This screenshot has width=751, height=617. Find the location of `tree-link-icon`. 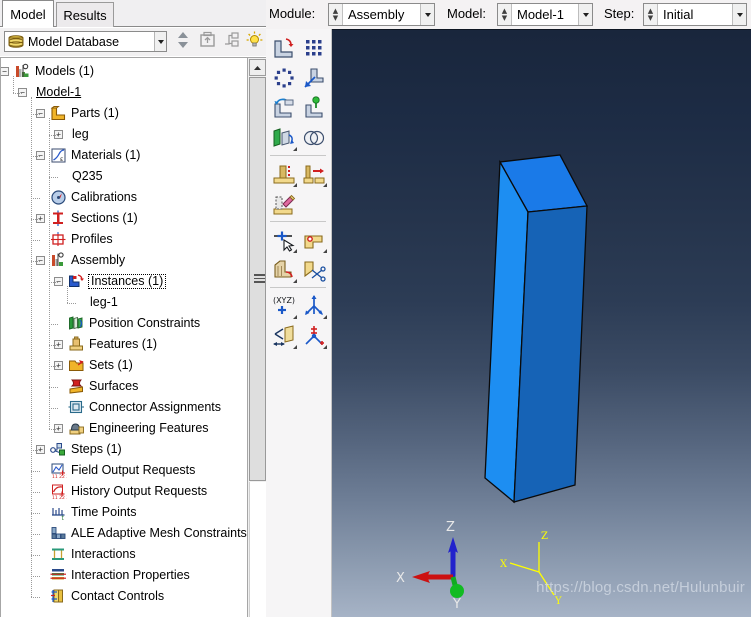

tree-link-icon is located at coordinates (231, 42).